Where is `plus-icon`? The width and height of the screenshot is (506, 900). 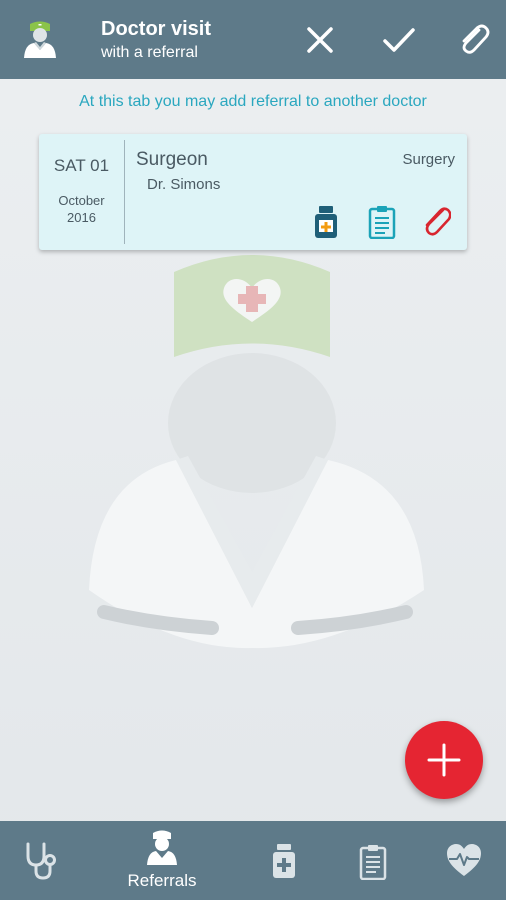
plus-icon is located at coordinates (444, 760).